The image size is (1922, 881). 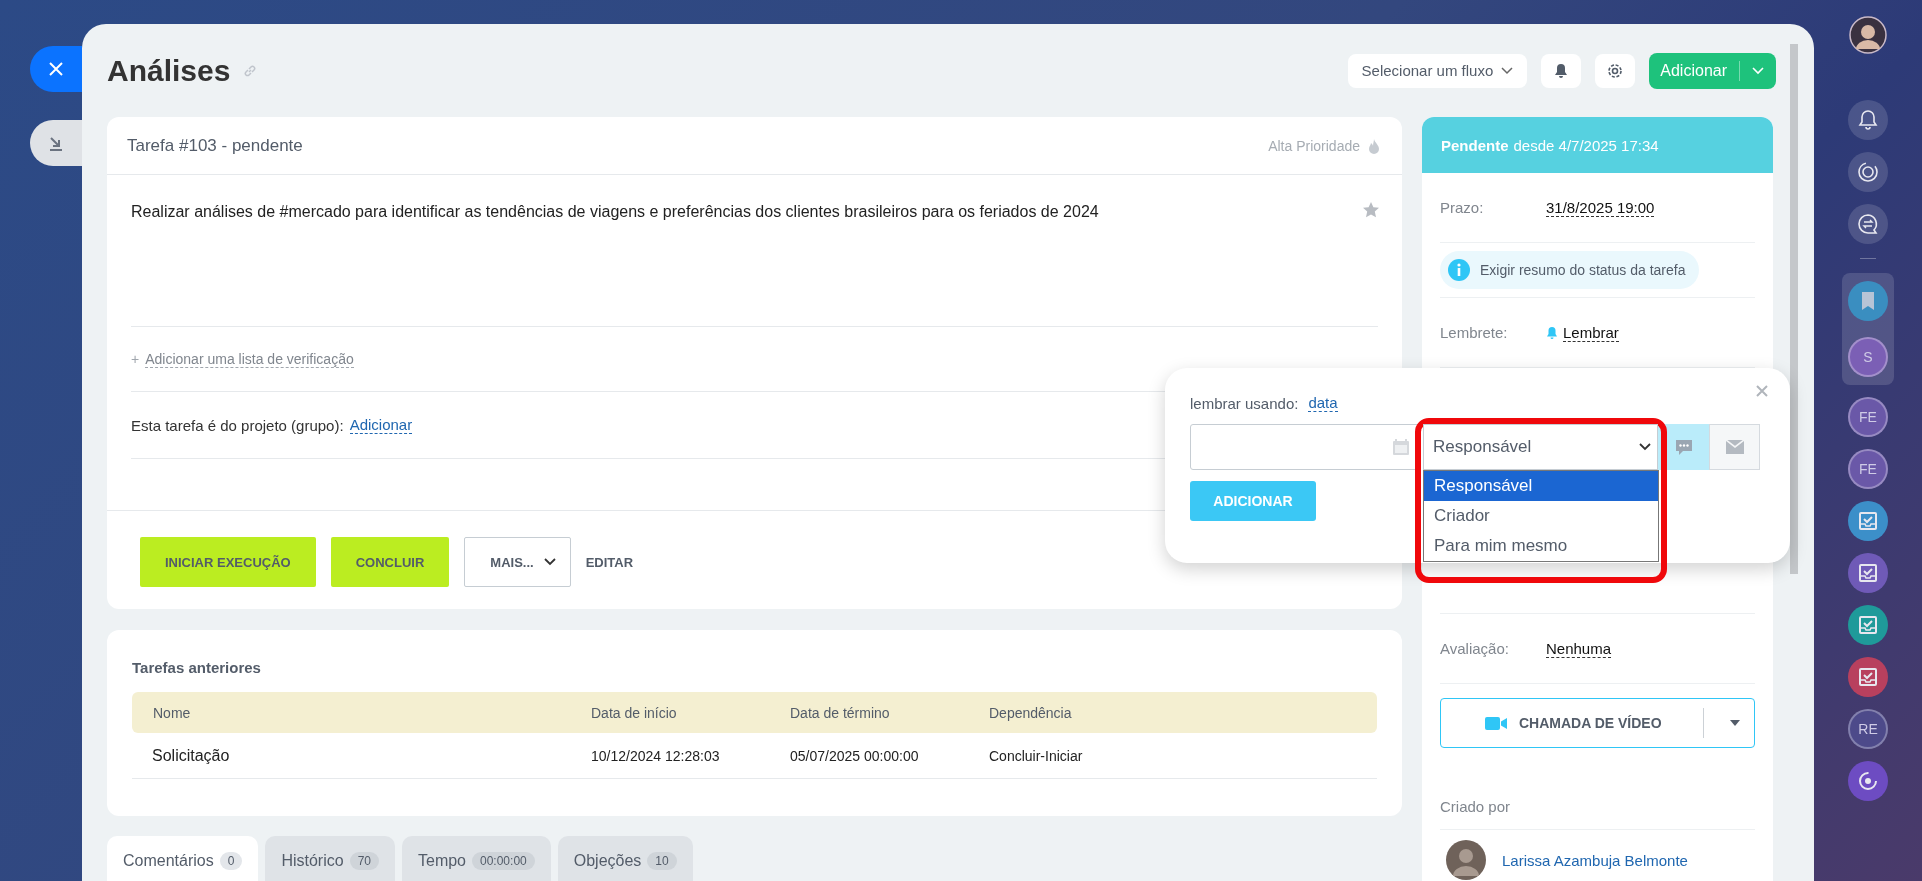 What do you see at coordinates (249, 359) in the screenshot?
I see `checklist-link: Adicionar uma lista de verificação` at bounding box center [249, 359].